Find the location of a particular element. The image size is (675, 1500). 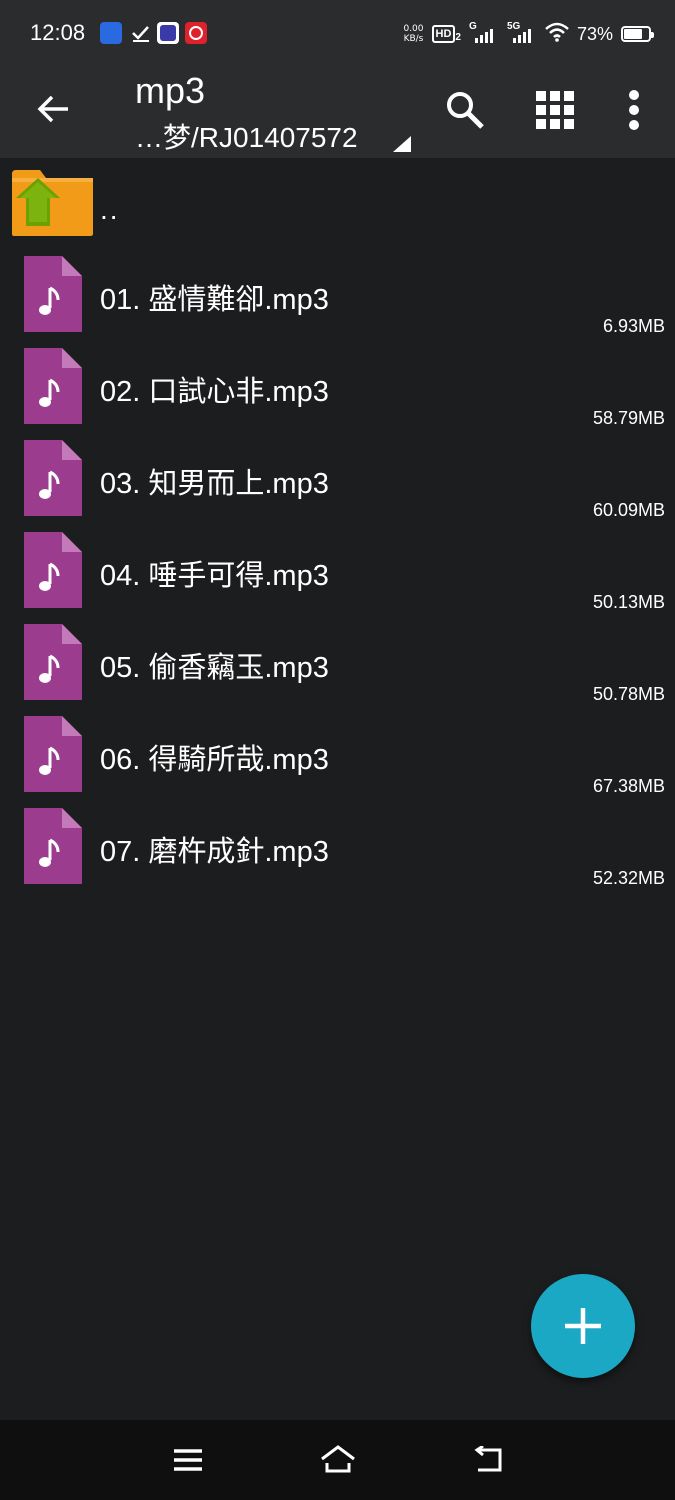

plus-icon is located at coordinates (583, 1326).